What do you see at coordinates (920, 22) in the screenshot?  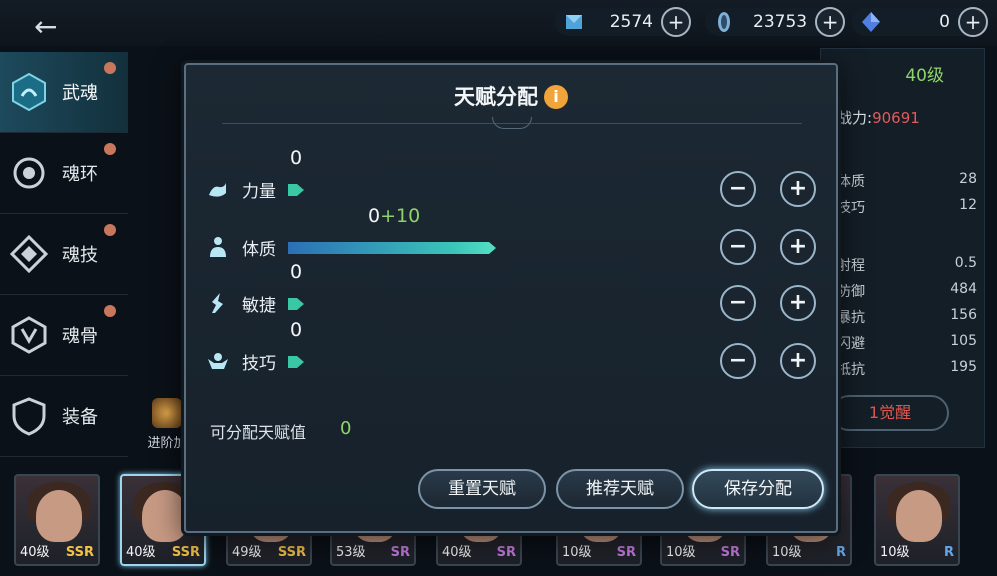 I see `resource-blue-gem: 0 +` at bounding box center [920, 22].